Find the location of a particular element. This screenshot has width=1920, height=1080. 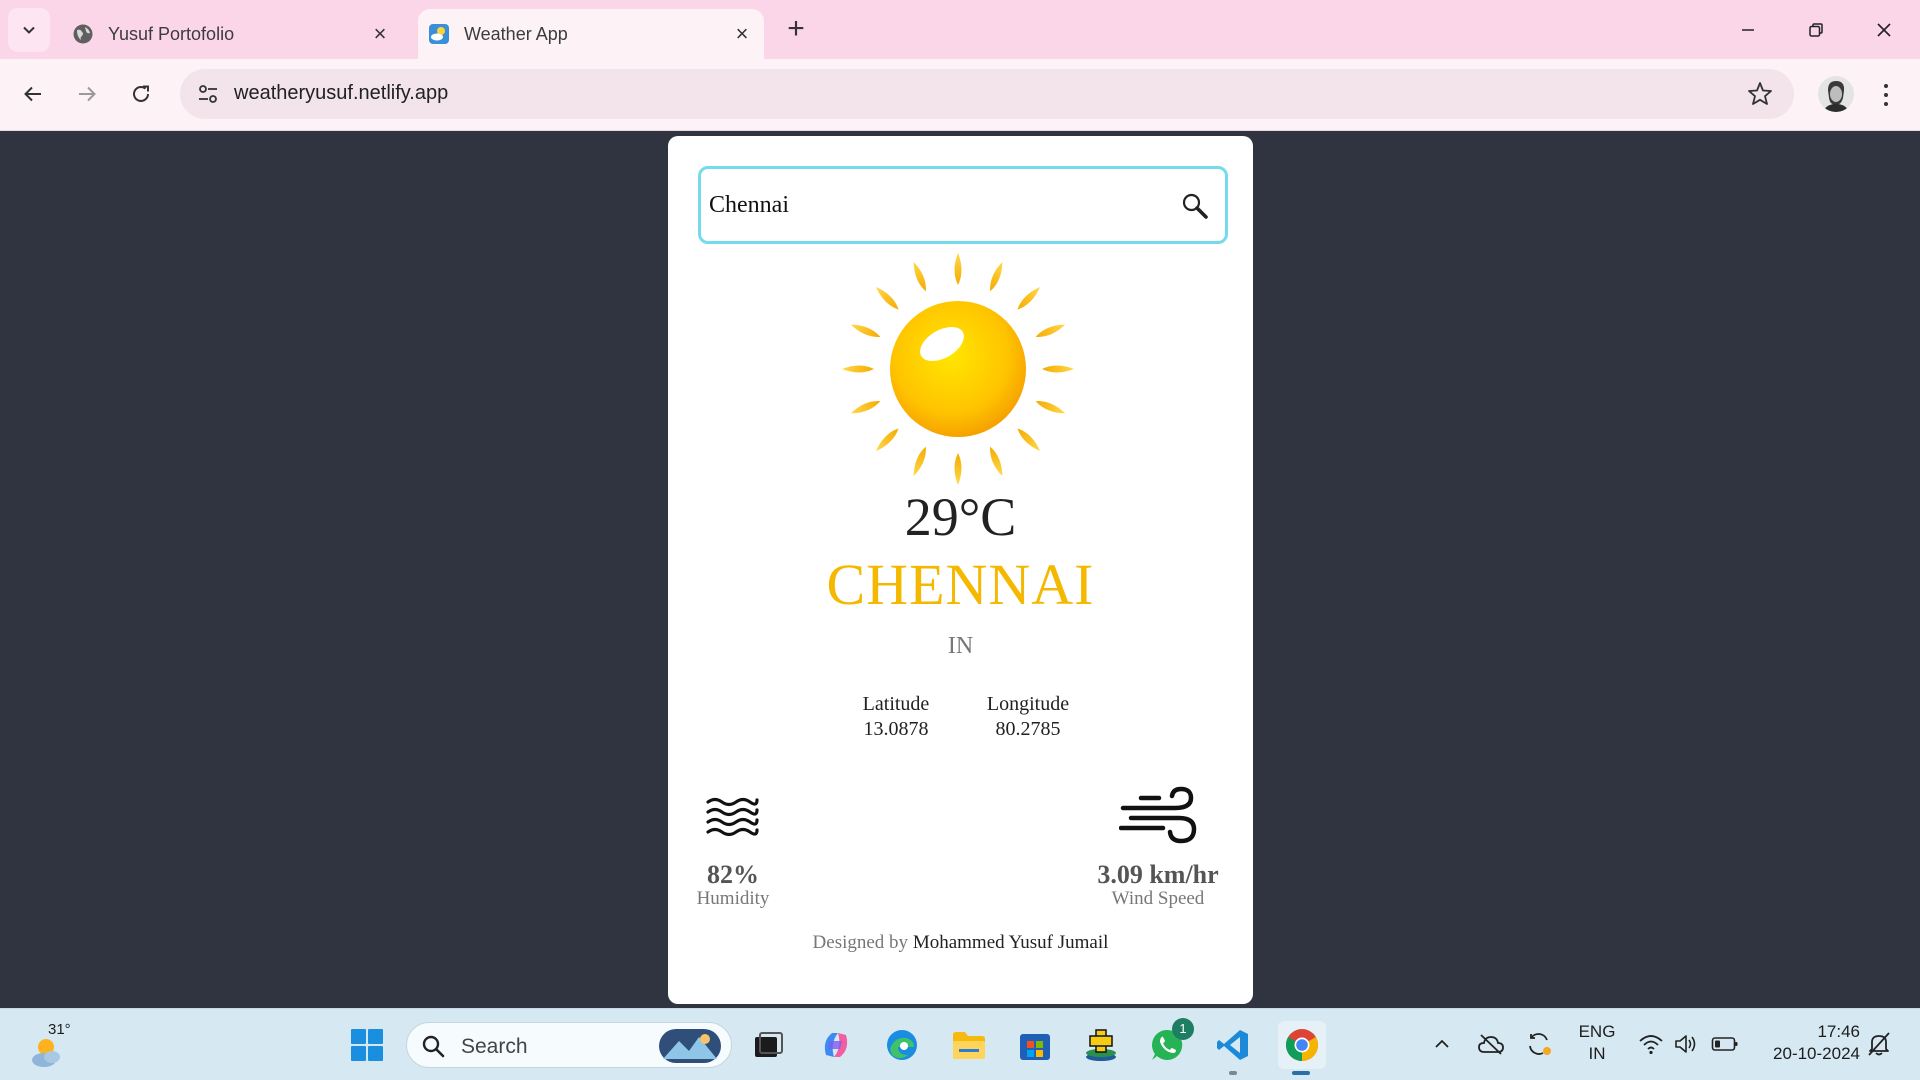

windows-taskbar: 31° Search 1 ENG IN 17:46 20-10-2024 is located at coordinates (960, 1044).